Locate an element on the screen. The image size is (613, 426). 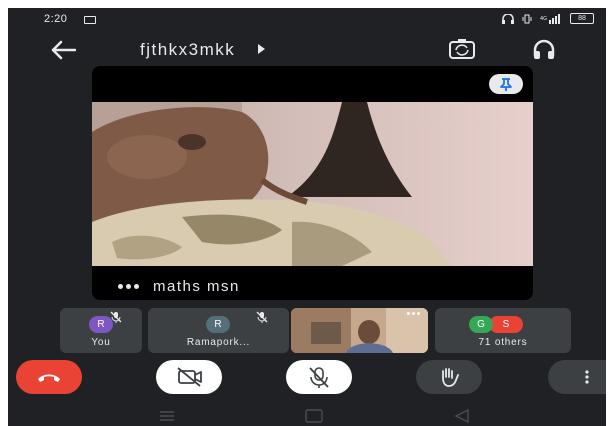
meeting-header: fjthkx3mkk is located at coordinates (307, 50).